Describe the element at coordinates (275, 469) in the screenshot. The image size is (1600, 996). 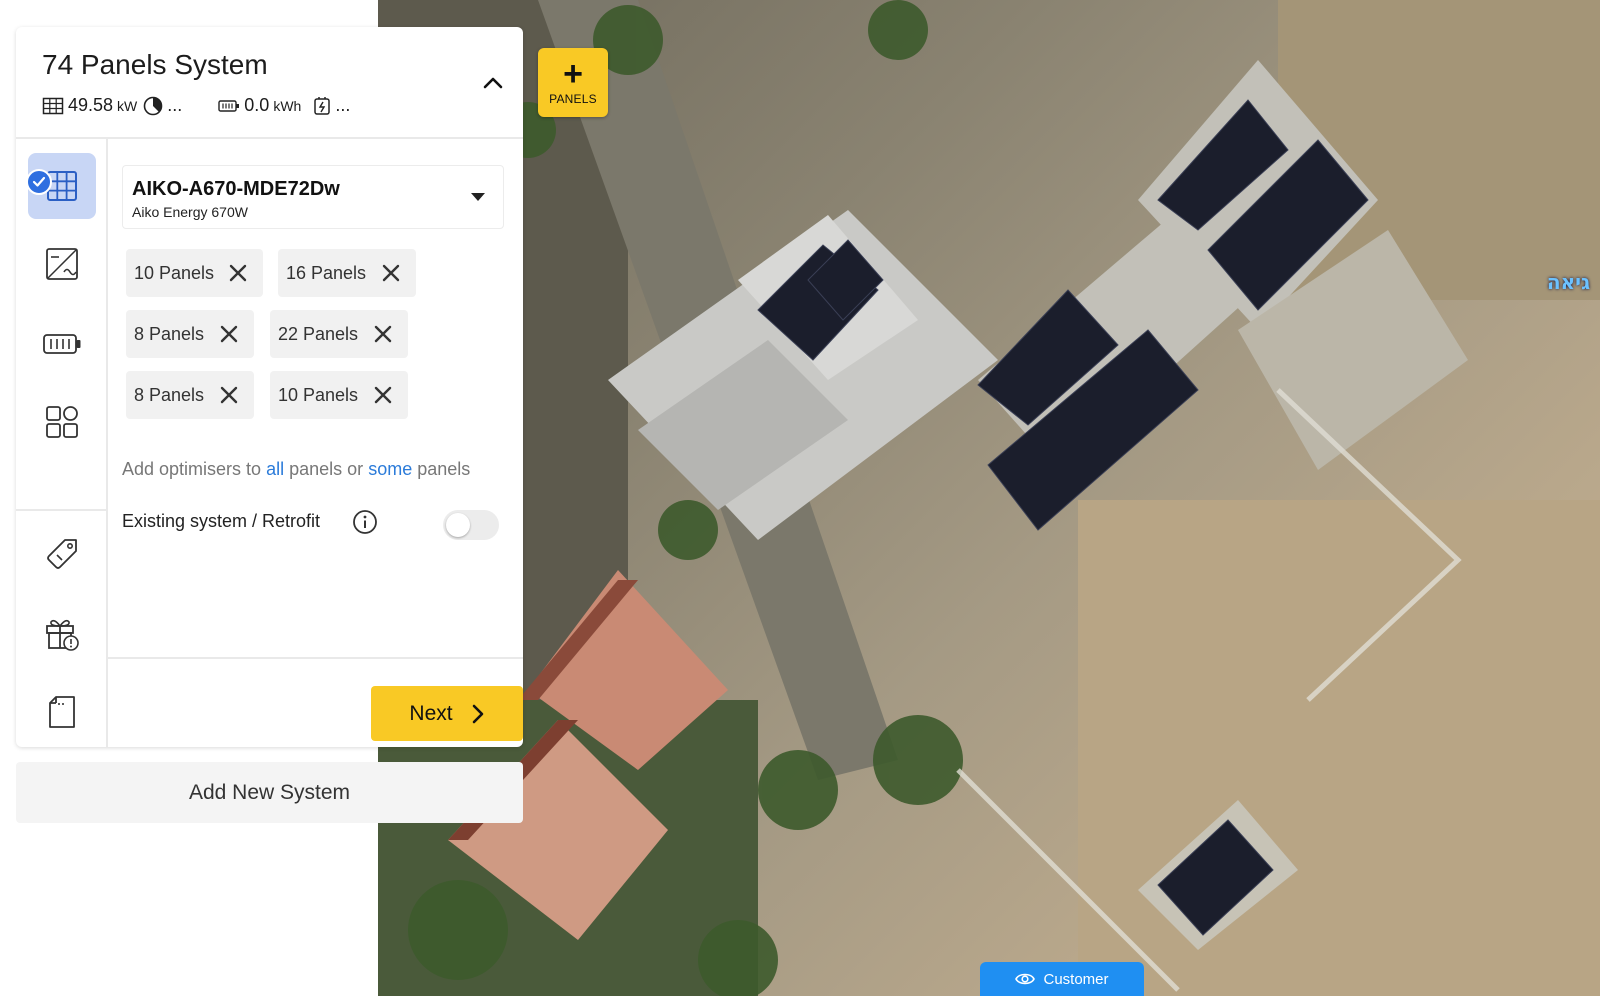
I see `all-panels-link: all` at that location.